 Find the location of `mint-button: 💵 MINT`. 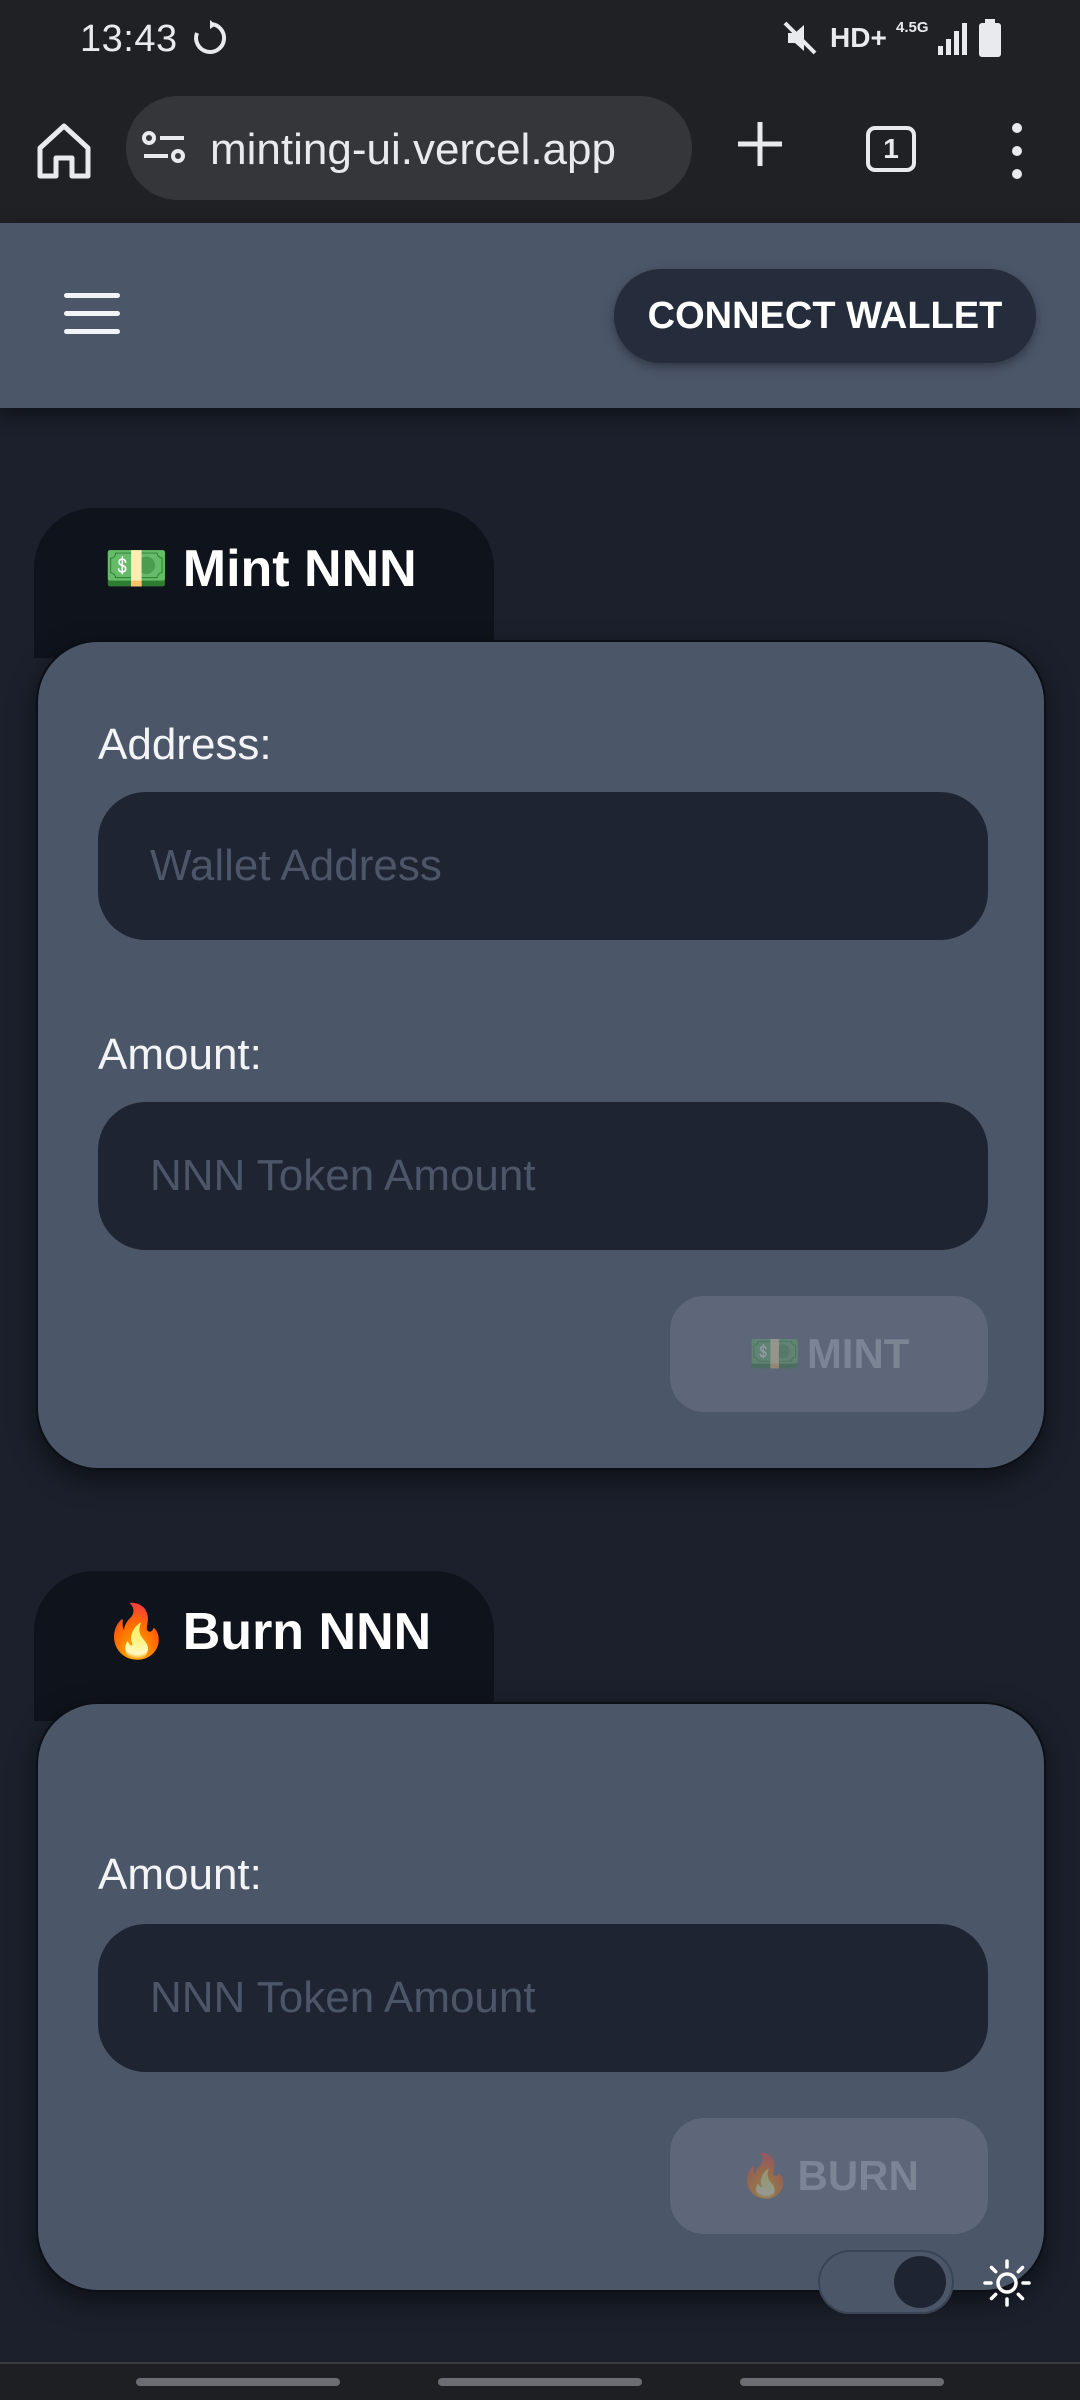

mint-button: 💵 MINT is located at coordinates (829, 1354).